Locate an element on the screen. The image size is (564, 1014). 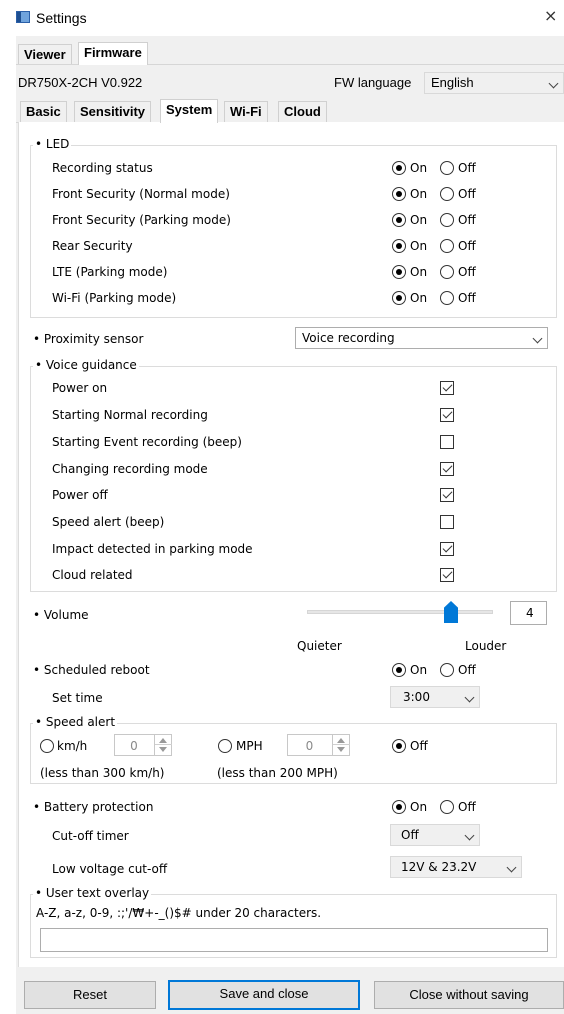
vg-impact-parking-checkbox is located at coordinates (447, 549).